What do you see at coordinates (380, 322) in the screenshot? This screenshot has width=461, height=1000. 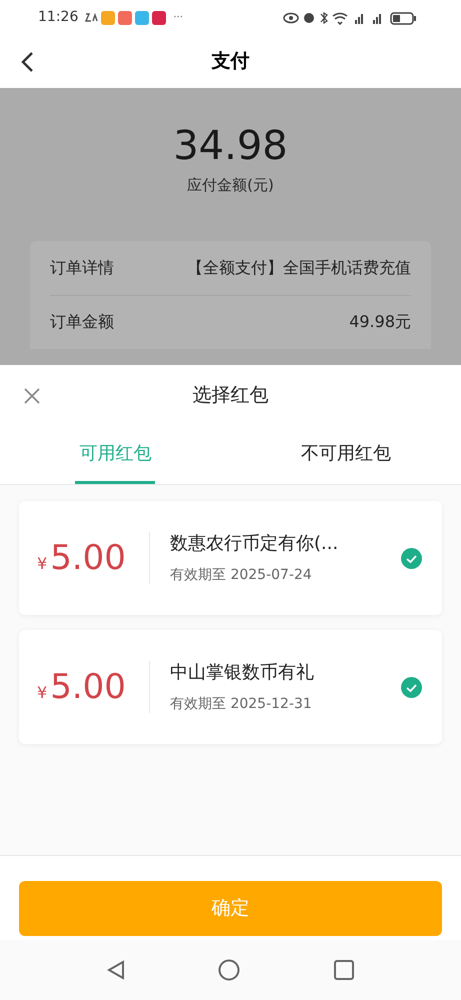 I see `order-value: 49.98元` at bounding box center [380, 322].